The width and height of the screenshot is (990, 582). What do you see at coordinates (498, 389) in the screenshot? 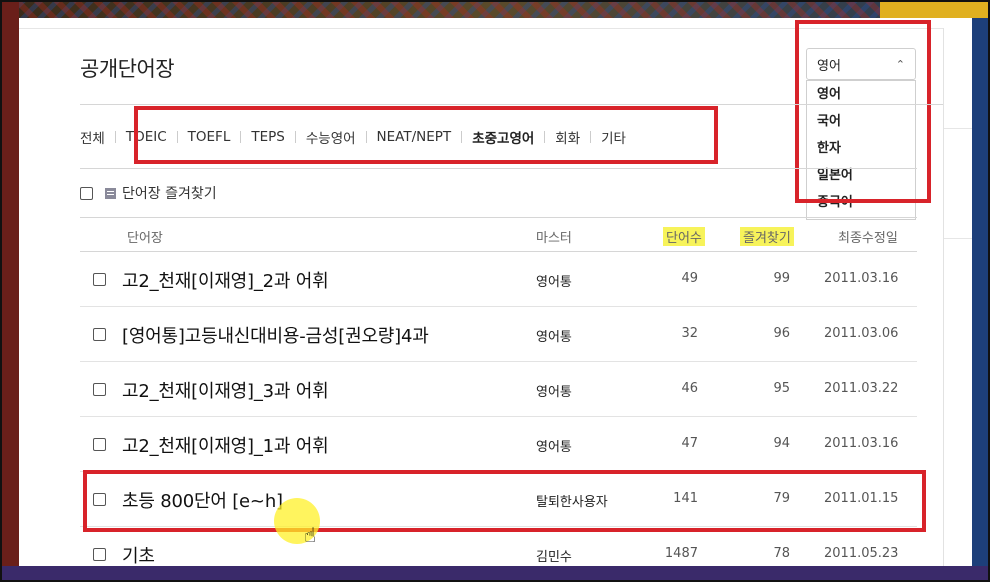
I see `table-row: 고2_천재[이재영]_3과 어휘 영어통 46 95 2011.03.22` at bounding box center [498, 389].